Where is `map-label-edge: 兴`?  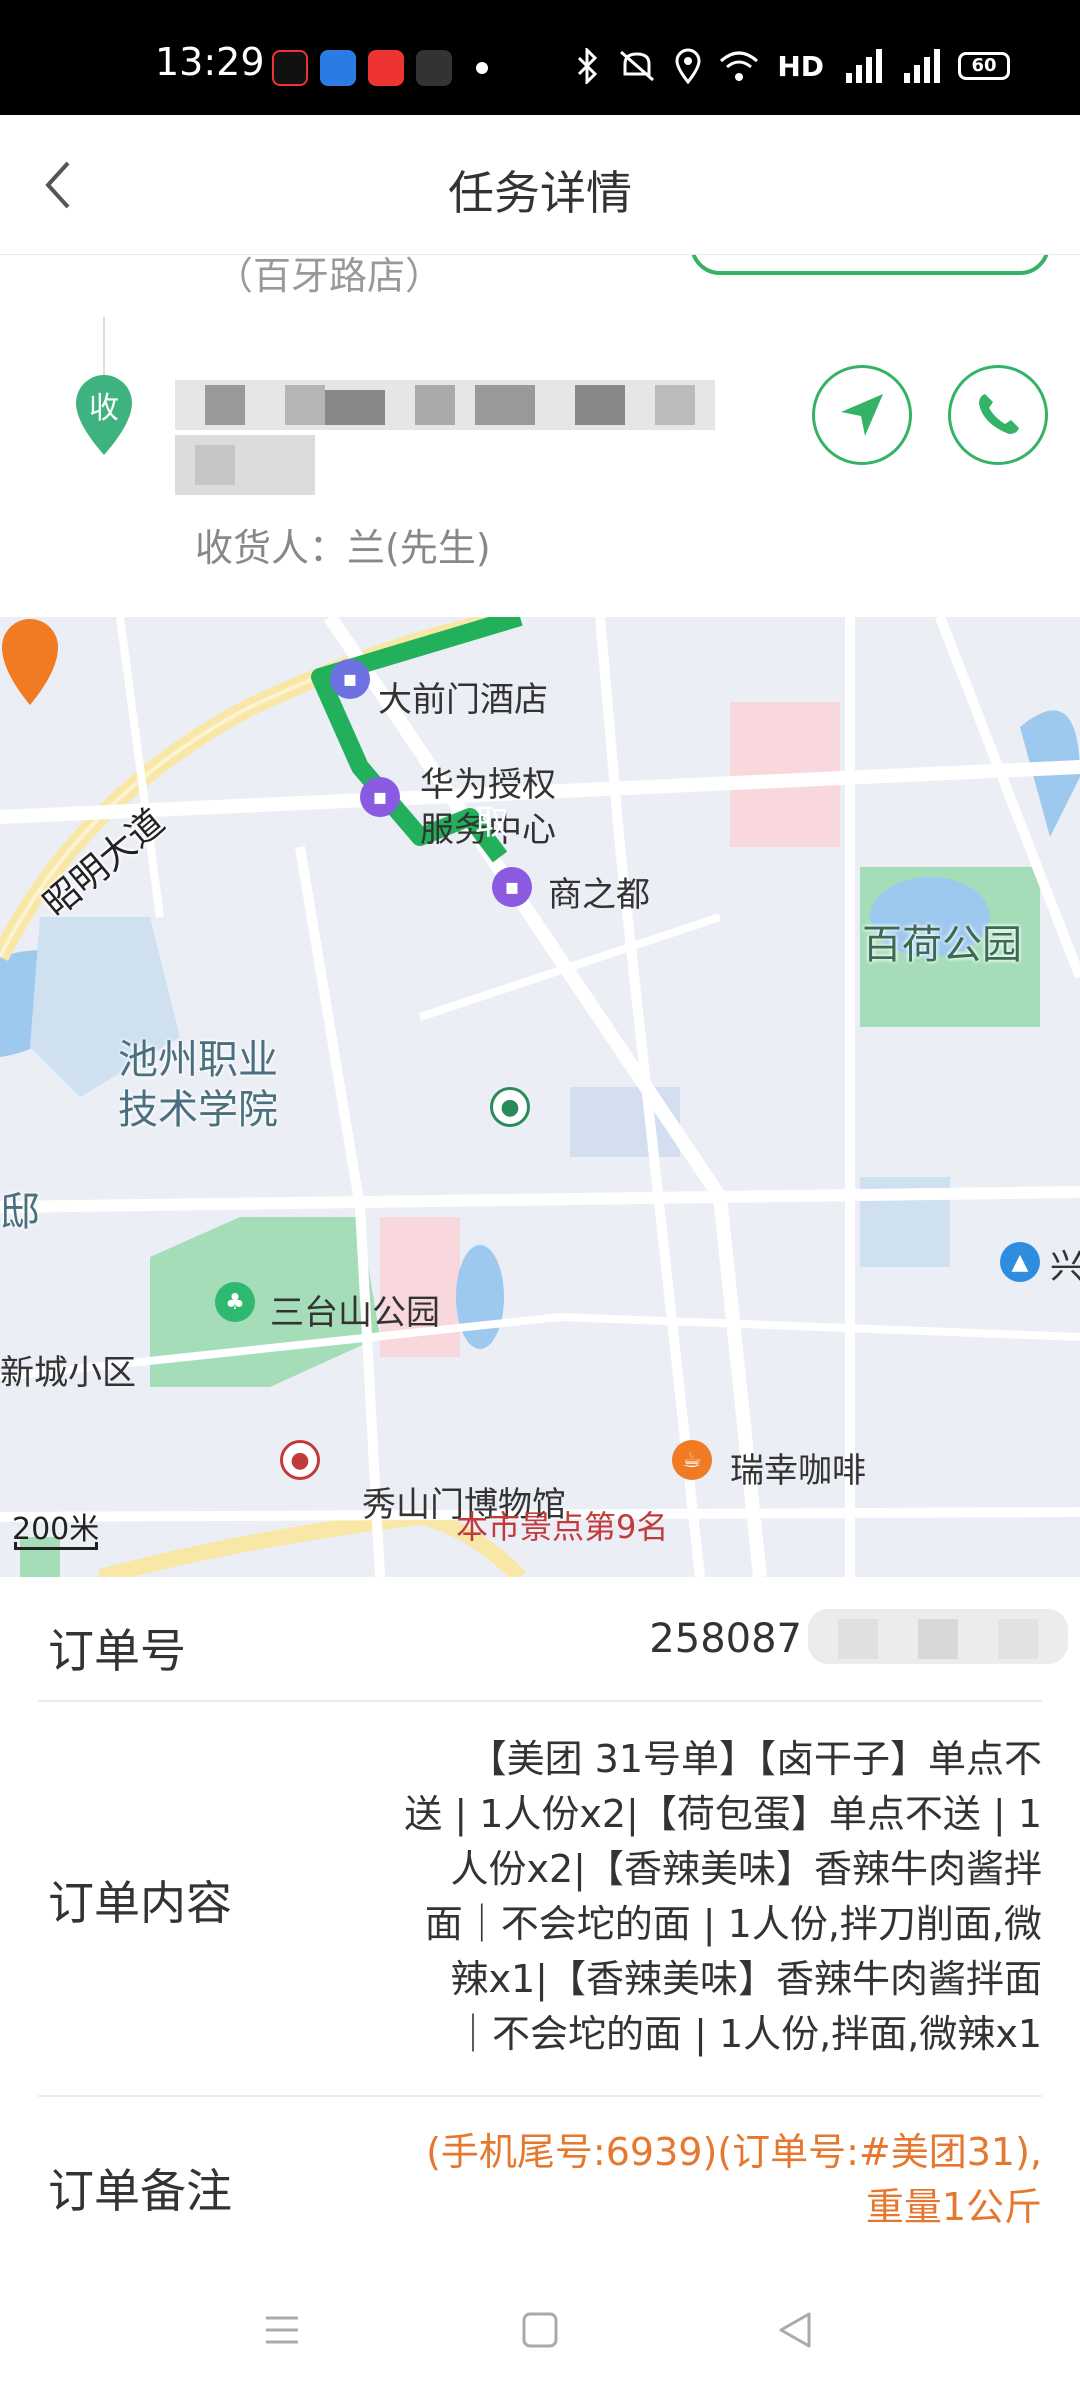
map-label-edge: 兴 is located at coordinates (1065, 1267).